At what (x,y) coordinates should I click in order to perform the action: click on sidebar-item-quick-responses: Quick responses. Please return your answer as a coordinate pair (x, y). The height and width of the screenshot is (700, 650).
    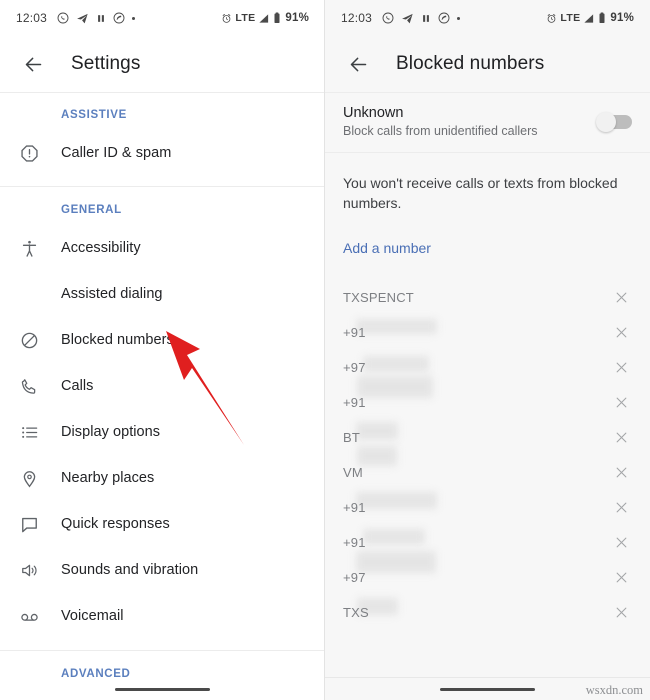
    Looking at the image, I should click on (162, 524).